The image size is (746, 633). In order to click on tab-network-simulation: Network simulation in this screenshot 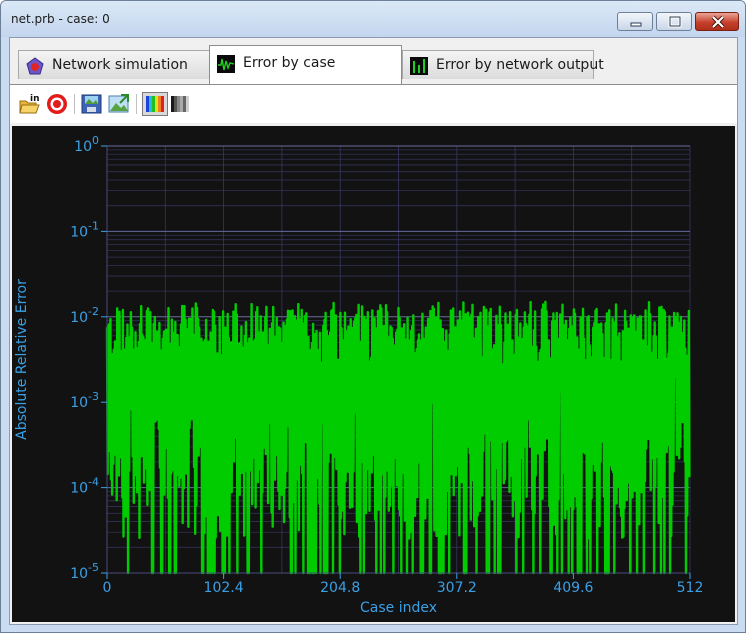, I will do `click(116, 64)`.